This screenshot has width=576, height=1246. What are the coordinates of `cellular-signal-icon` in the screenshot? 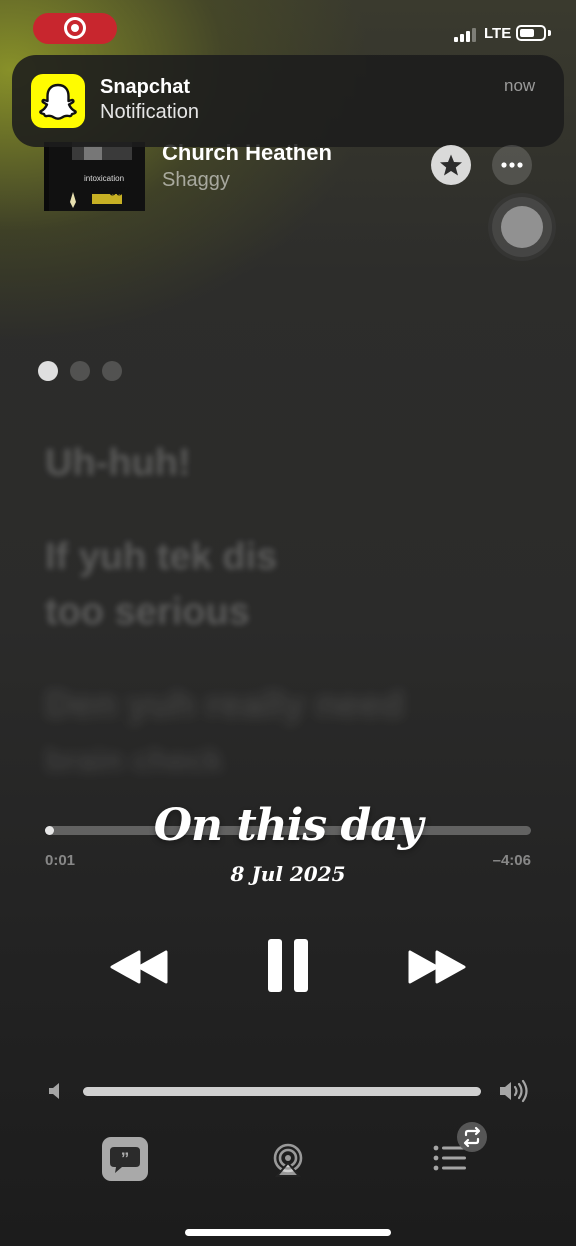 It's located at (467, 34).